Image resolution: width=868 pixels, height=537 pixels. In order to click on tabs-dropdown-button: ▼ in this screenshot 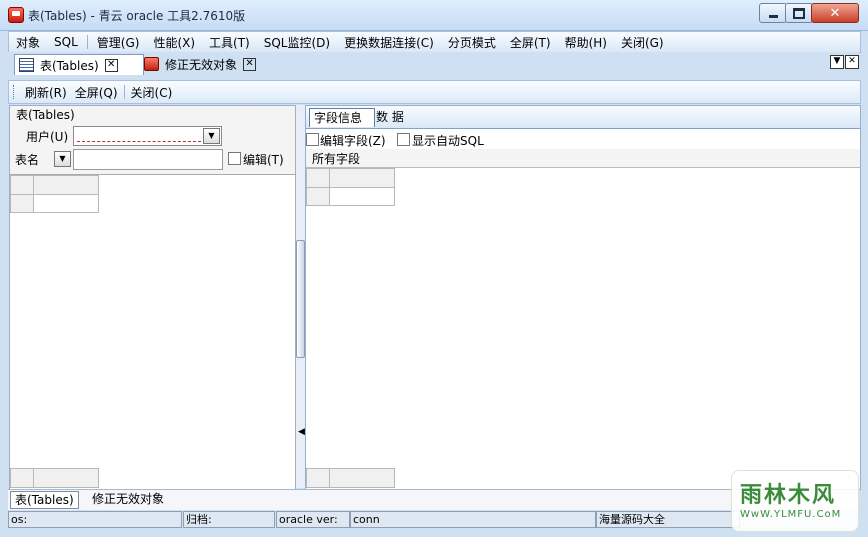, I will do `click(837, 62)`.